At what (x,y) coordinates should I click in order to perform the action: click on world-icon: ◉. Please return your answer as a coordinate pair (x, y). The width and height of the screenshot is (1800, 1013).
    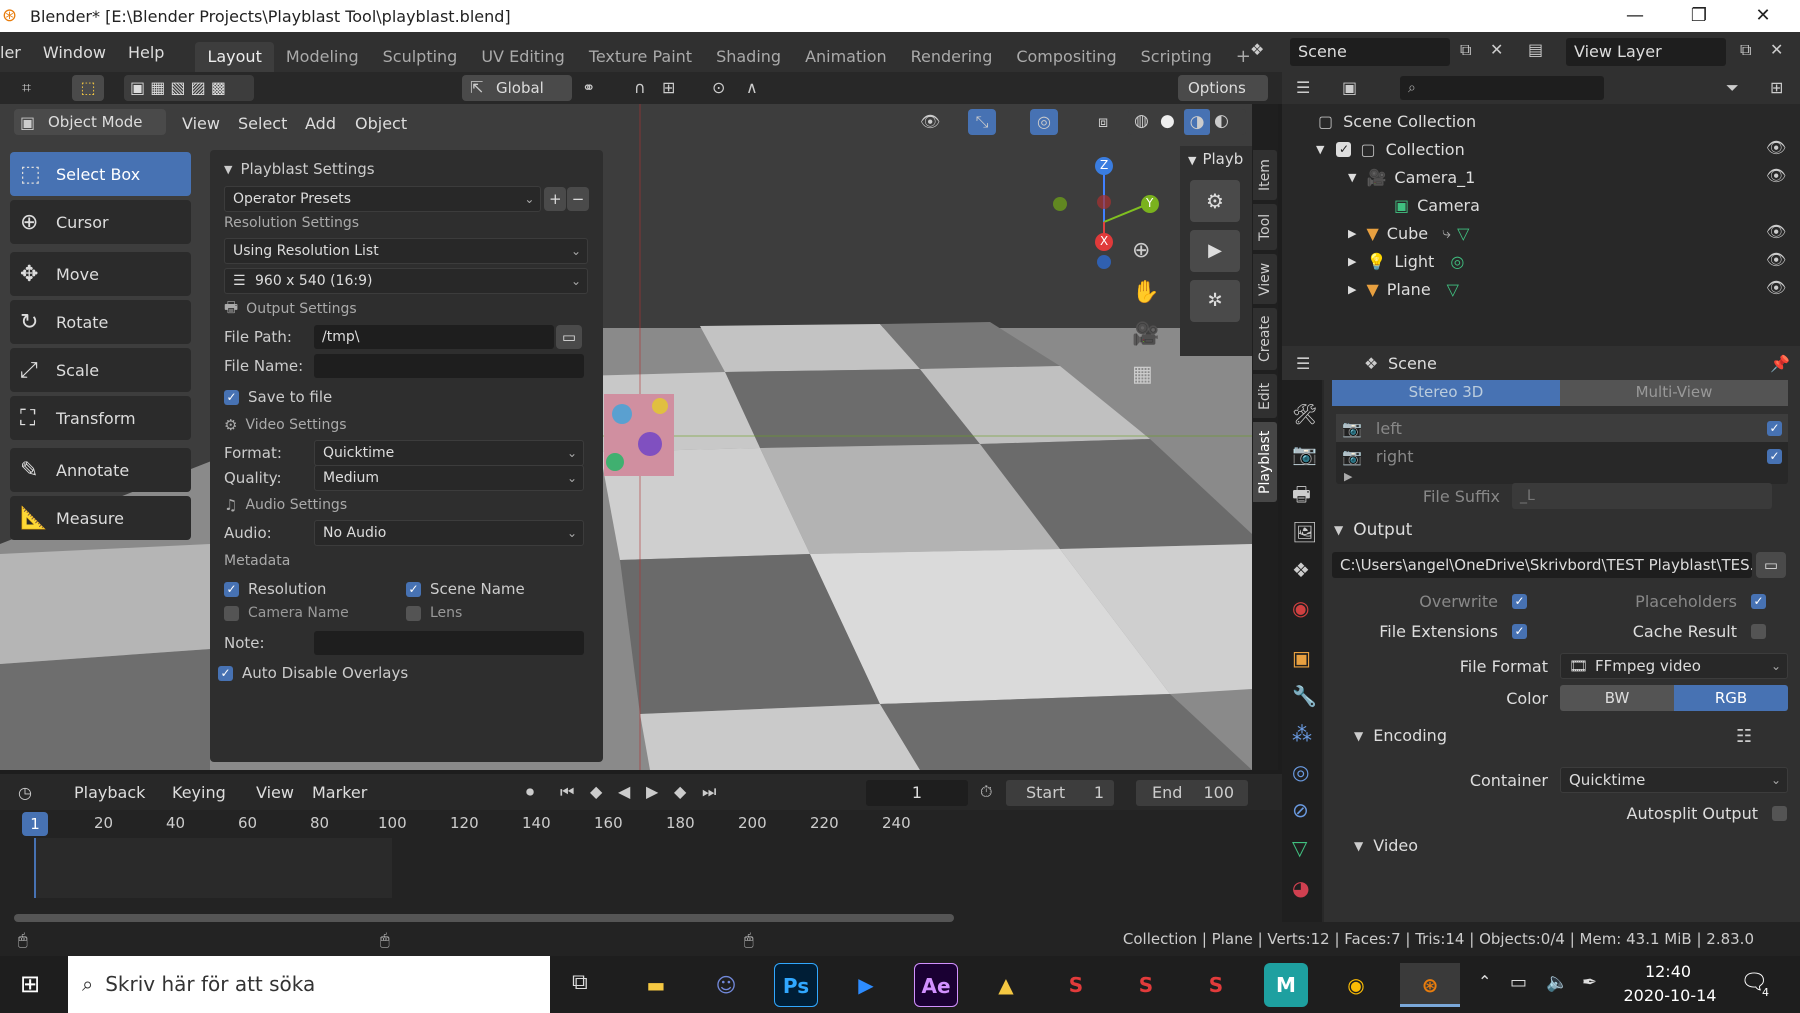
    Looking at the image, I should click on (1300, 608).